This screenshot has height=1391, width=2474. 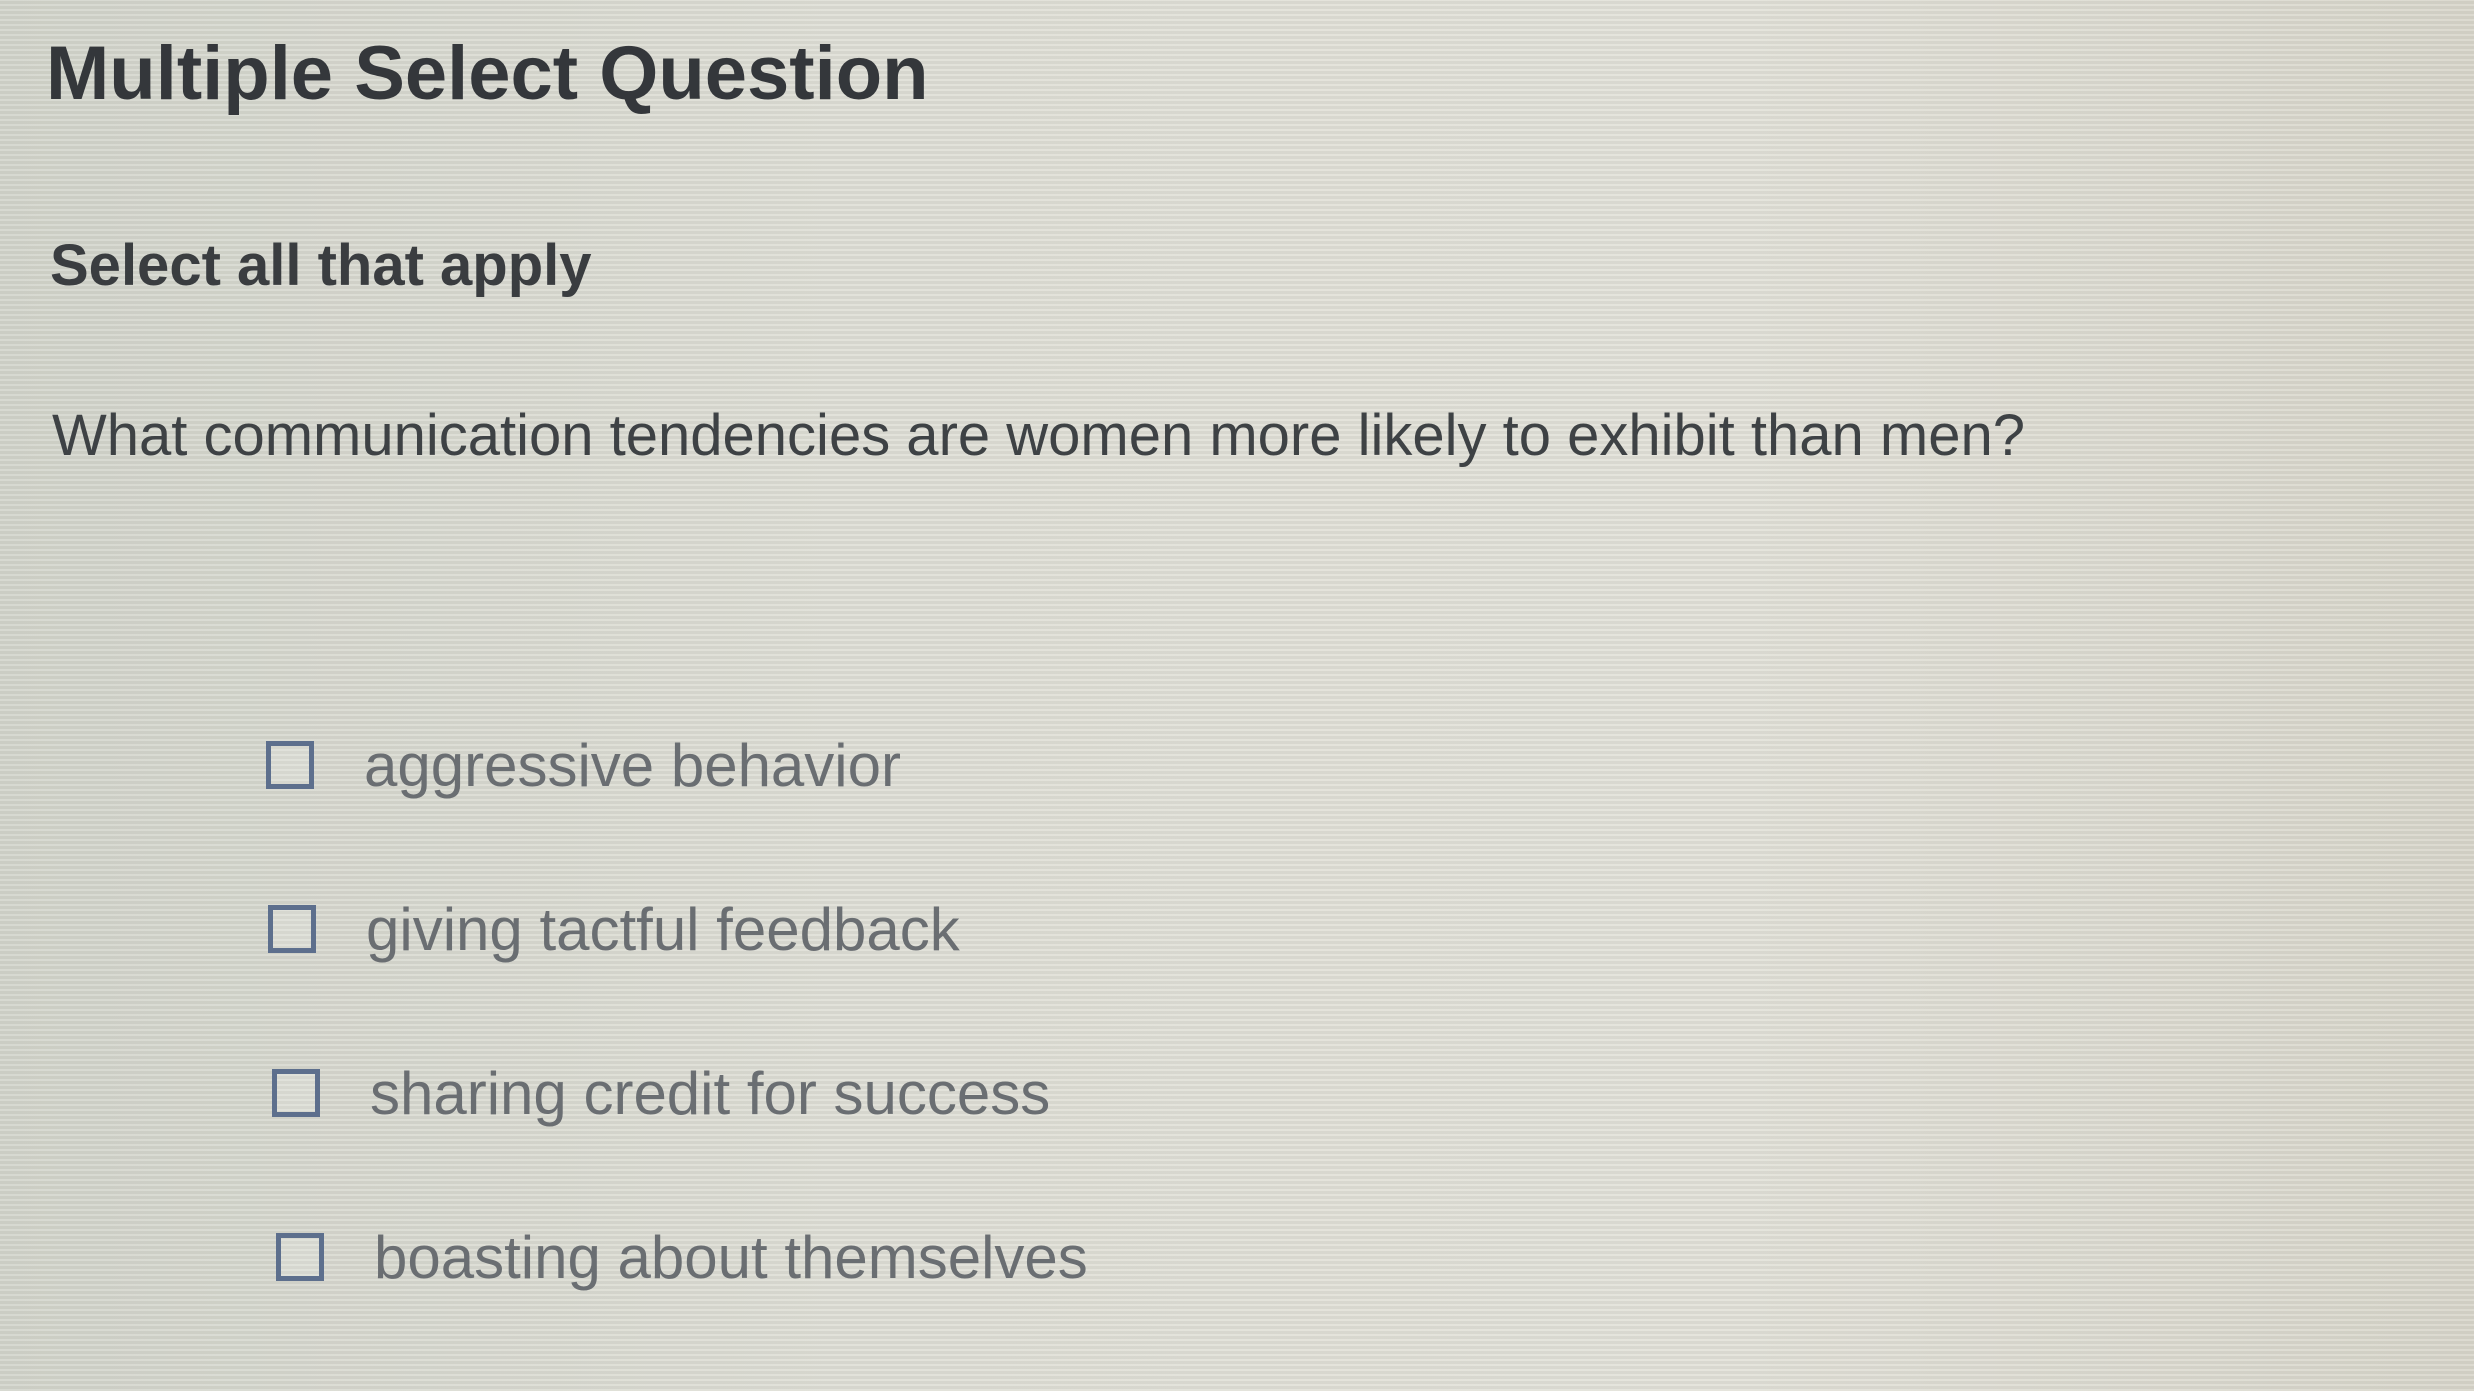 I want to click on option-label: aggressive behavior, so click(x=632, y=765).